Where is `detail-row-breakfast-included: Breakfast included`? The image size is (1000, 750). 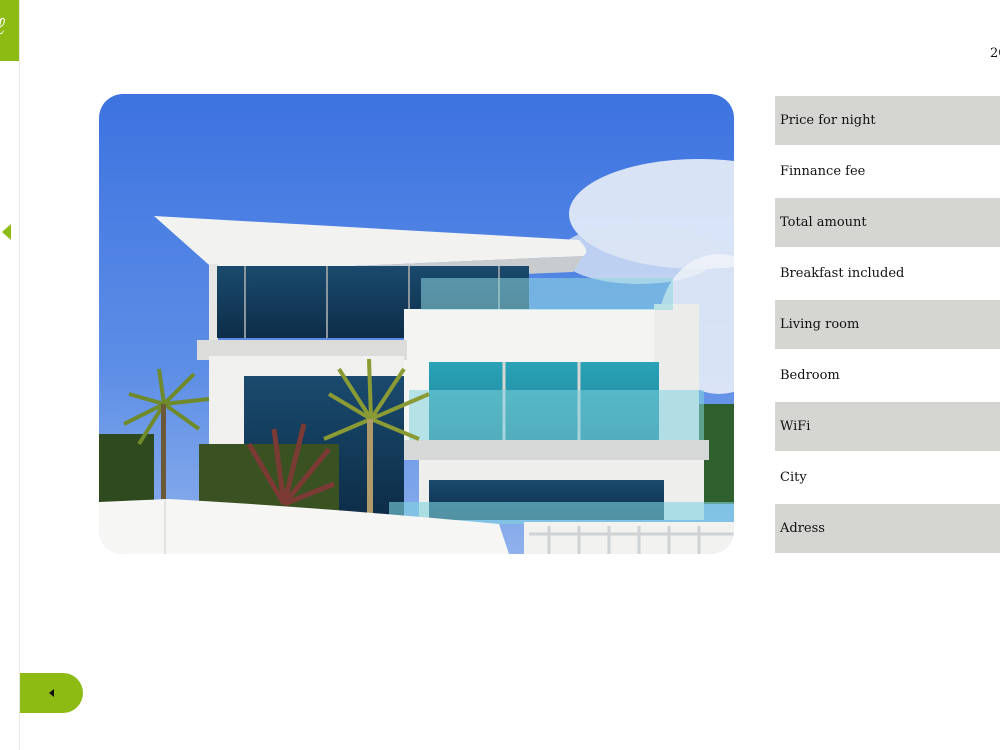
detail-row-breakfast-included: Breakfast included is located at coordinates (887, 273).